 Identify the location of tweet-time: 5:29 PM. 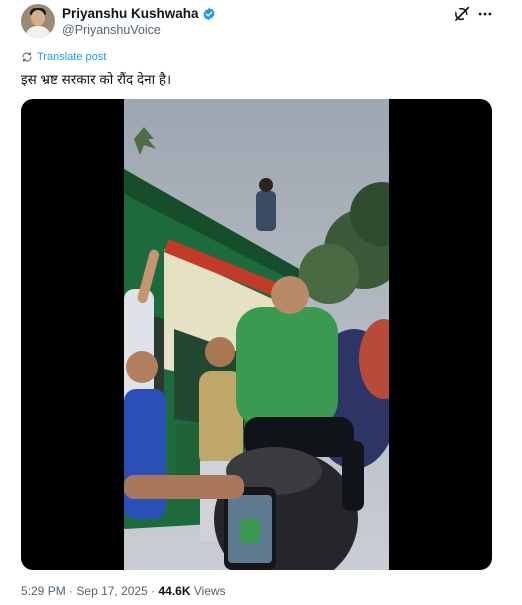
(43, 591).